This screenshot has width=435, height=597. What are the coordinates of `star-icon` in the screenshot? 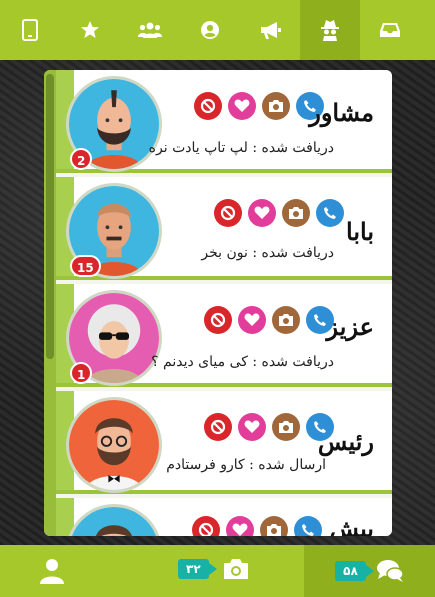 It's located at (90, 29).